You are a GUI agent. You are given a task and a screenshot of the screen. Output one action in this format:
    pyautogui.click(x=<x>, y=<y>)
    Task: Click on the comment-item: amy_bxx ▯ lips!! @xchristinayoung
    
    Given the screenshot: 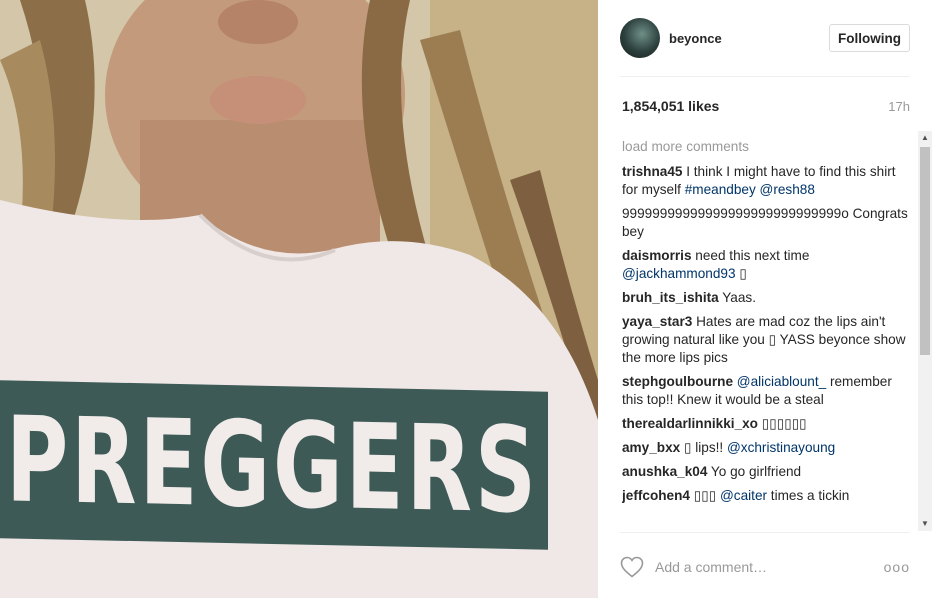 What is the action you would take?
    pyautogui.click(x=765, y=448)
    